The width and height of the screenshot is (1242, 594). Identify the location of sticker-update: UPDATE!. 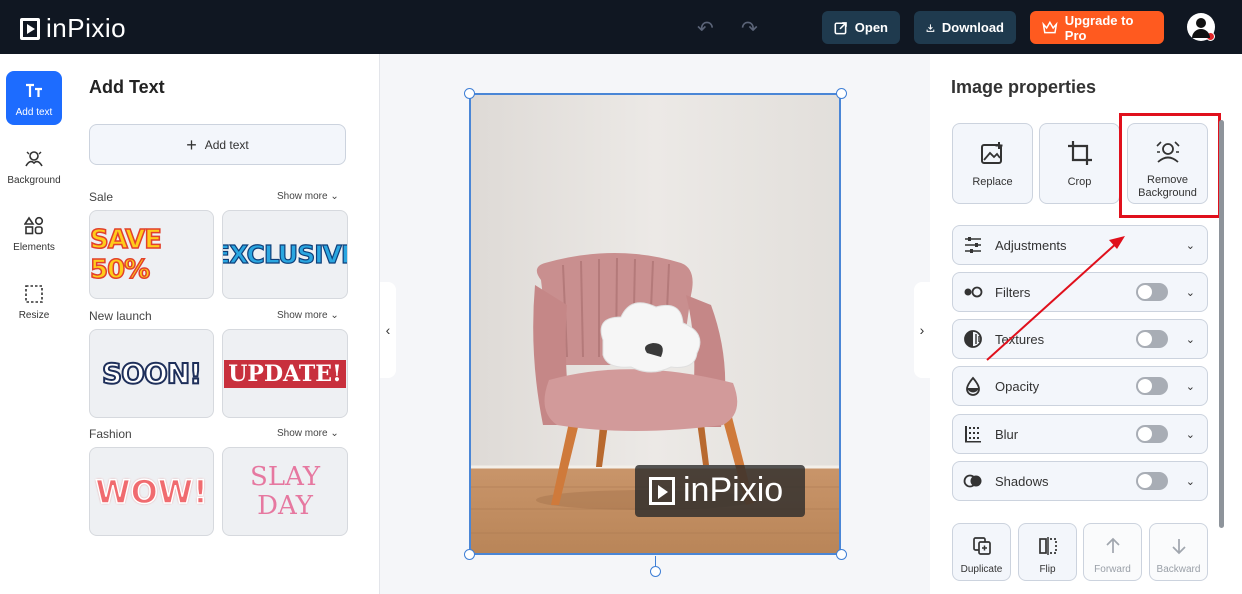
(285, 373).